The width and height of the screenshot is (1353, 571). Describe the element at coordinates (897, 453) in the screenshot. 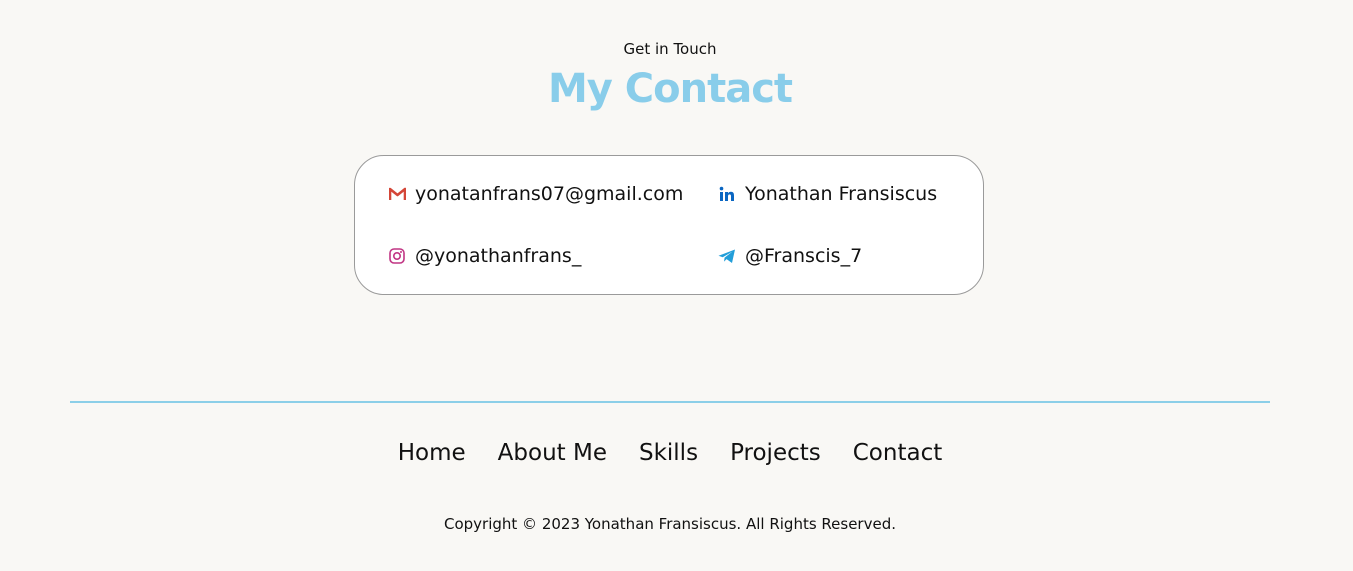

I see `nav-contact-link: Contact` at that location.